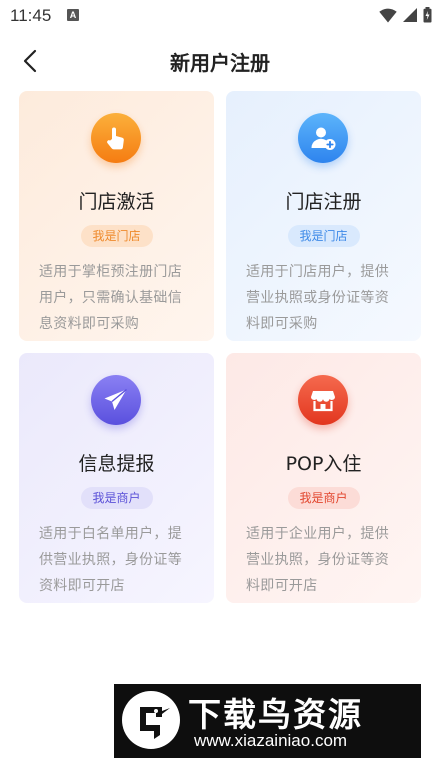  I want to click on card-title: POP入住, so click(323, 464).